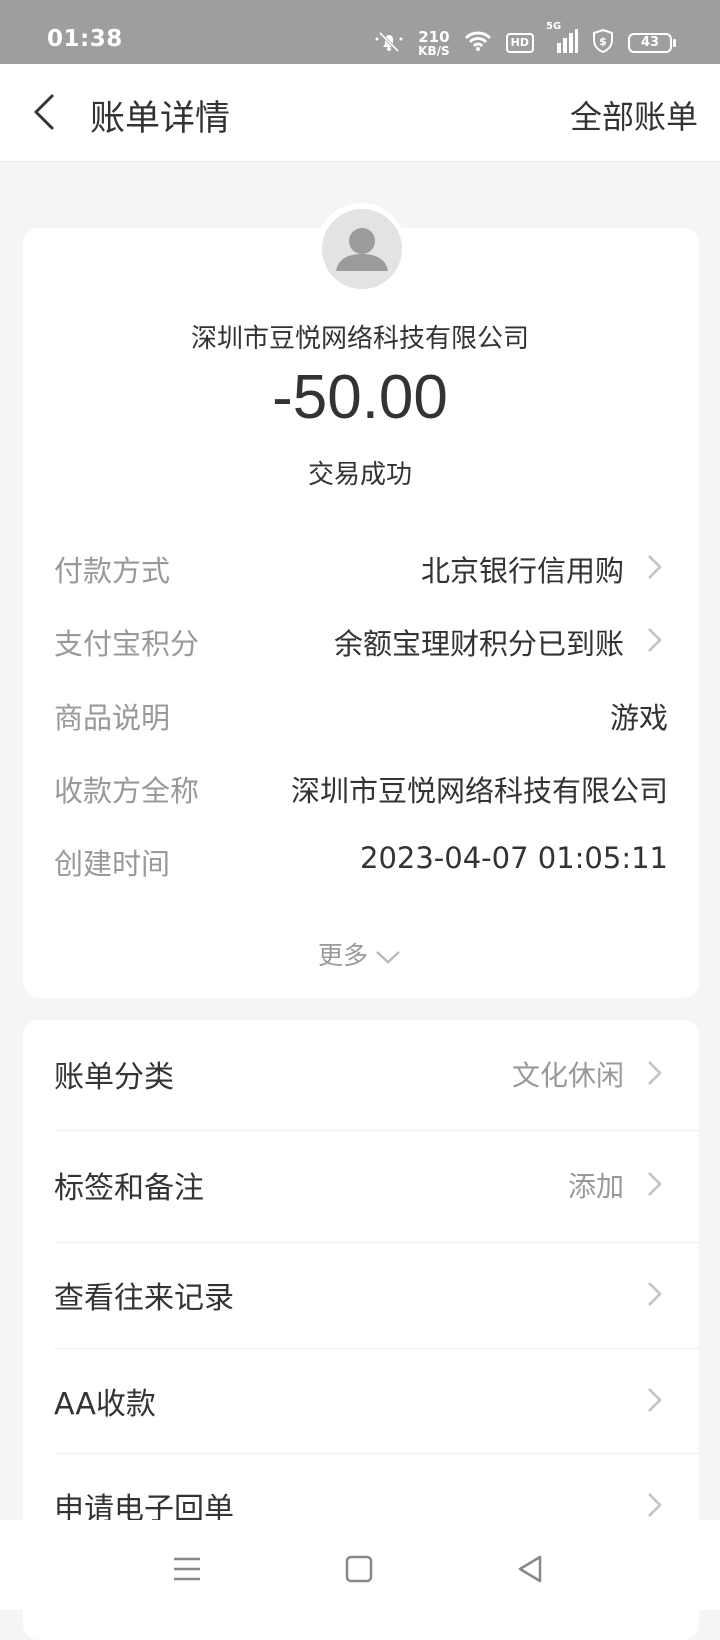  What do you see at coordinates (361, 1185) in the screenshot?
I see `menu-item-tags-notes: 标签和备注 添加` at bounding box center [361, 1185].